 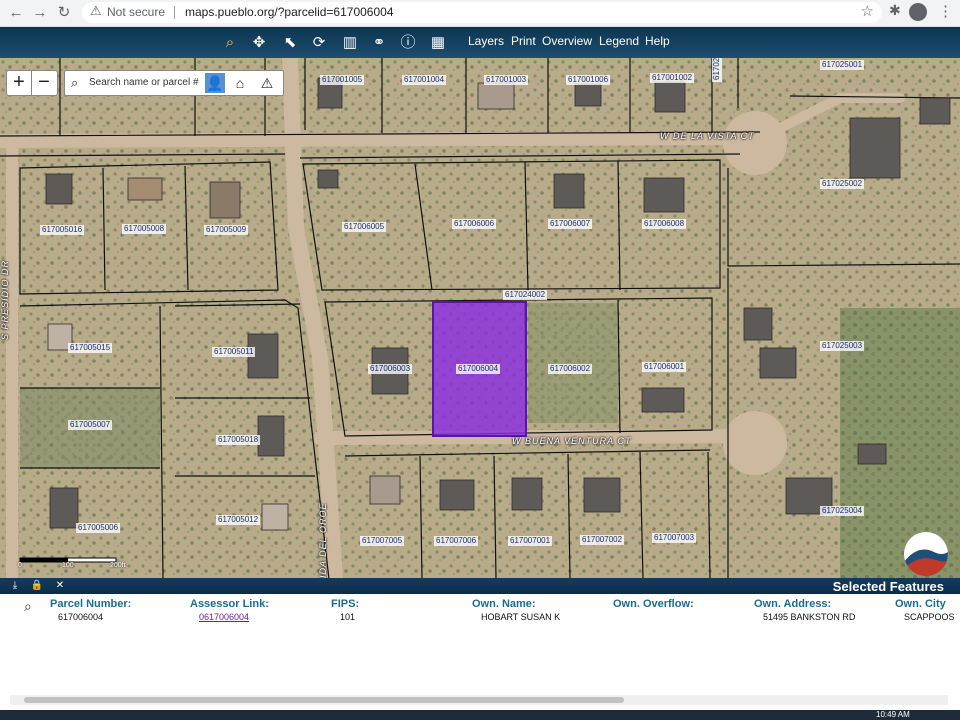 I want to click on zoom-out-button: −, so click(x=44, y=83).